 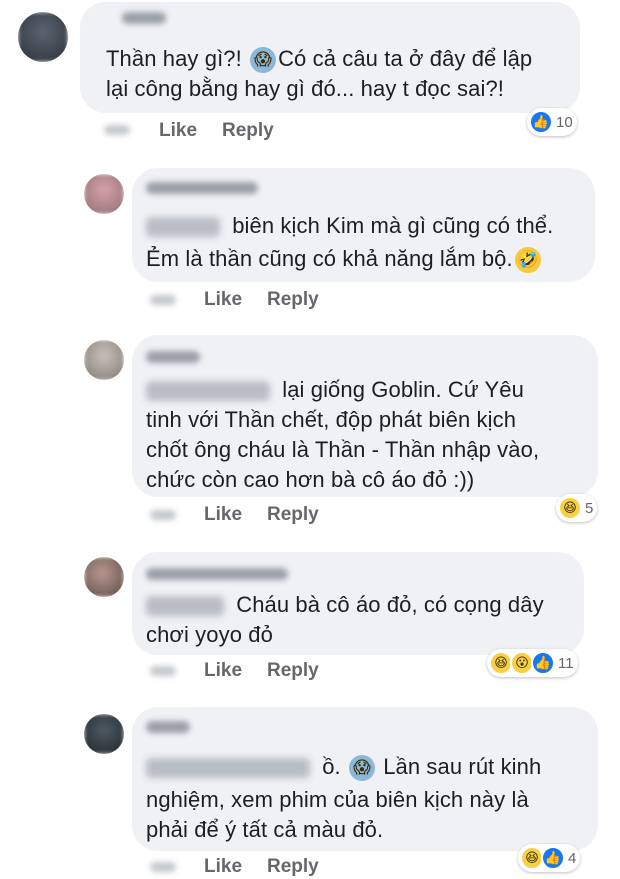 I want to click on rolling-on-floor-laughing-icon: 🤣, so click(x=527, y=260).